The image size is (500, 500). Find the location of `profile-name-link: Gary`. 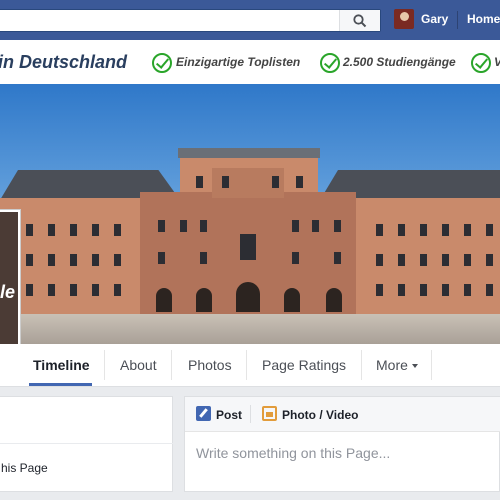

profile-name-link: Gary is located at coordinates (434, 19).